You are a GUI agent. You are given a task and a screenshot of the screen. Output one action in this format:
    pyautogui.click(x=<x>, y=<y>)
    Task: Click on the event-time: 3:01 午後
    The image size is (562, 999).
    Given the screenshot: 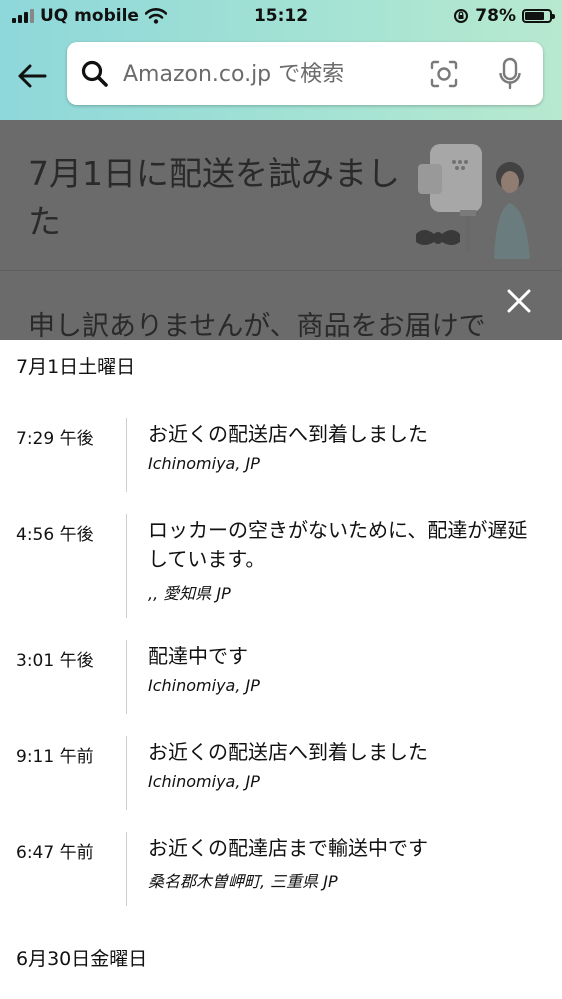 What is the action you would take?
    pyautogui.click(x=55, y=661)
    